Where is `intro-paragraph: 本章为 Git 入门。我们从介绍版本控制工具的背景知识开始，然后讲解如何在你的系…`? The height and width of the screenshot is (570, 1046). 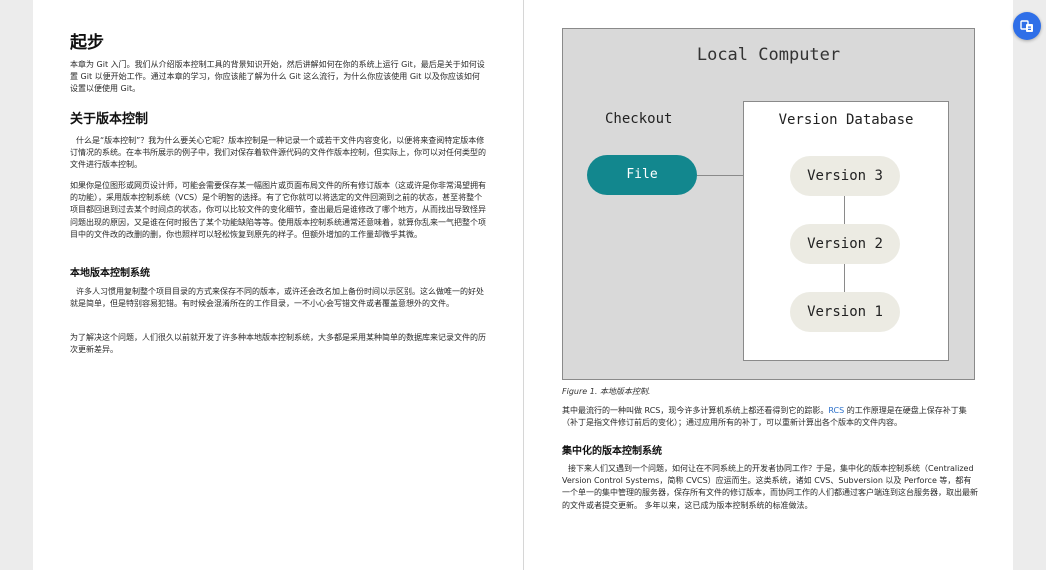
intro-paragraph: 本章为 Git 入门。我们从介绍版本控制工具的背景知识开始，然后讲解如何在你的系… is located at coordinates (277, 77).